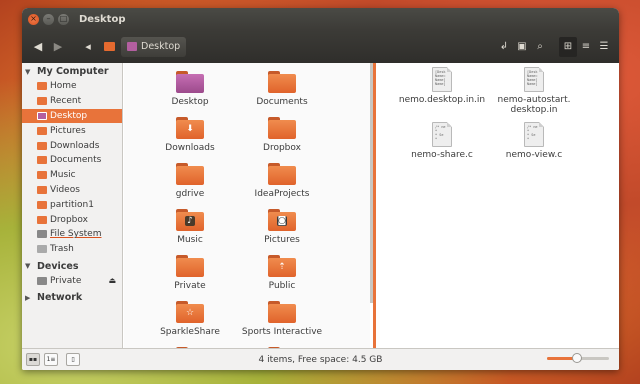 Image resolution: width=640 pixels, height=384 pixels. Describe the element at coordinates (42, 249) in the screenshot. I see `trash-icon` at that location.